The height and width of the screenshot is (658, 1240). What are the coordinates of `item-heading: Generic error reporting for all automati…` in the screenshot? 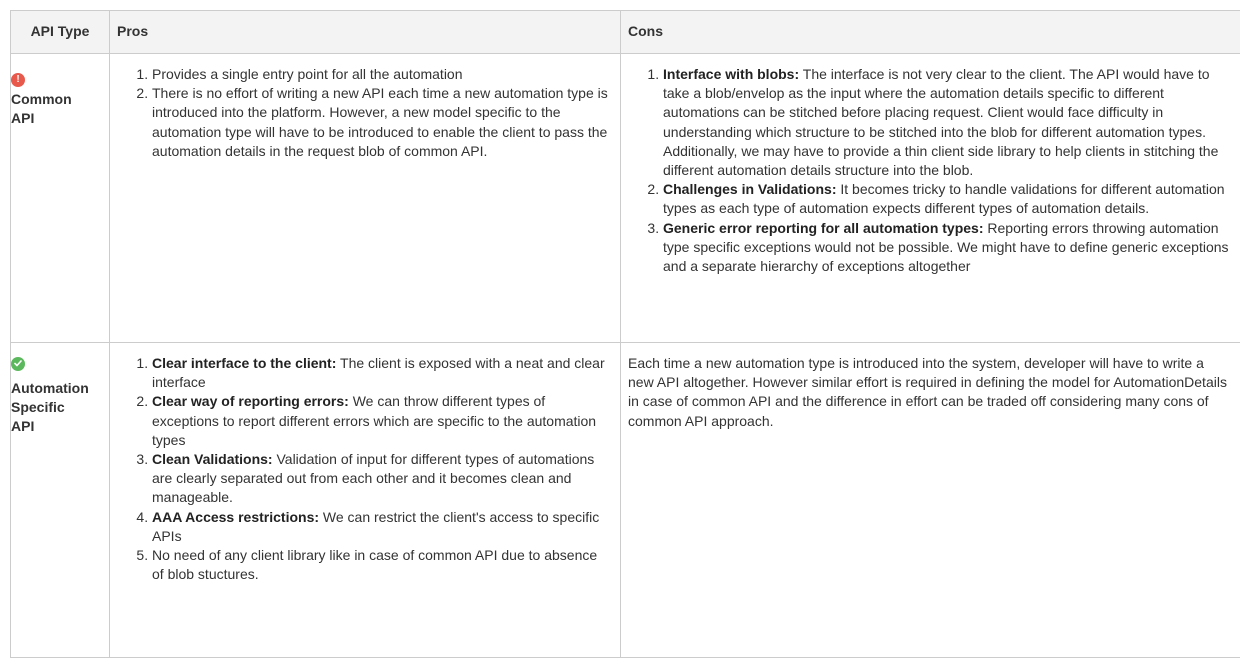 It's located at (823, 228).